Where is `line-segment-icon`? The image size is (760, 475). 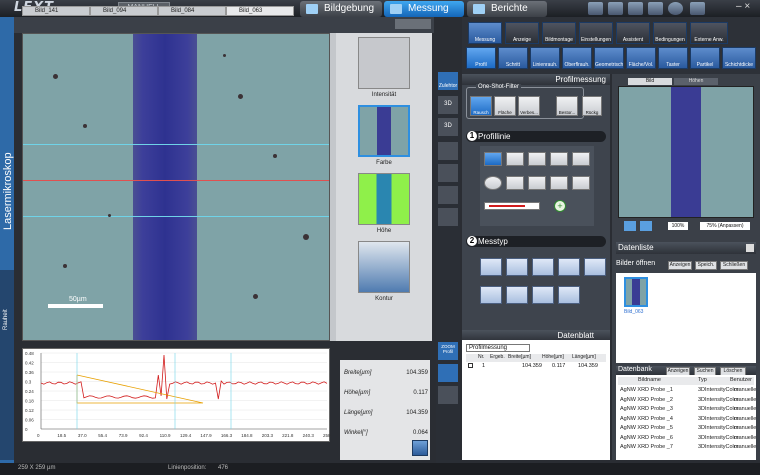 line-segment-icon is located at coordinates (581, 159).